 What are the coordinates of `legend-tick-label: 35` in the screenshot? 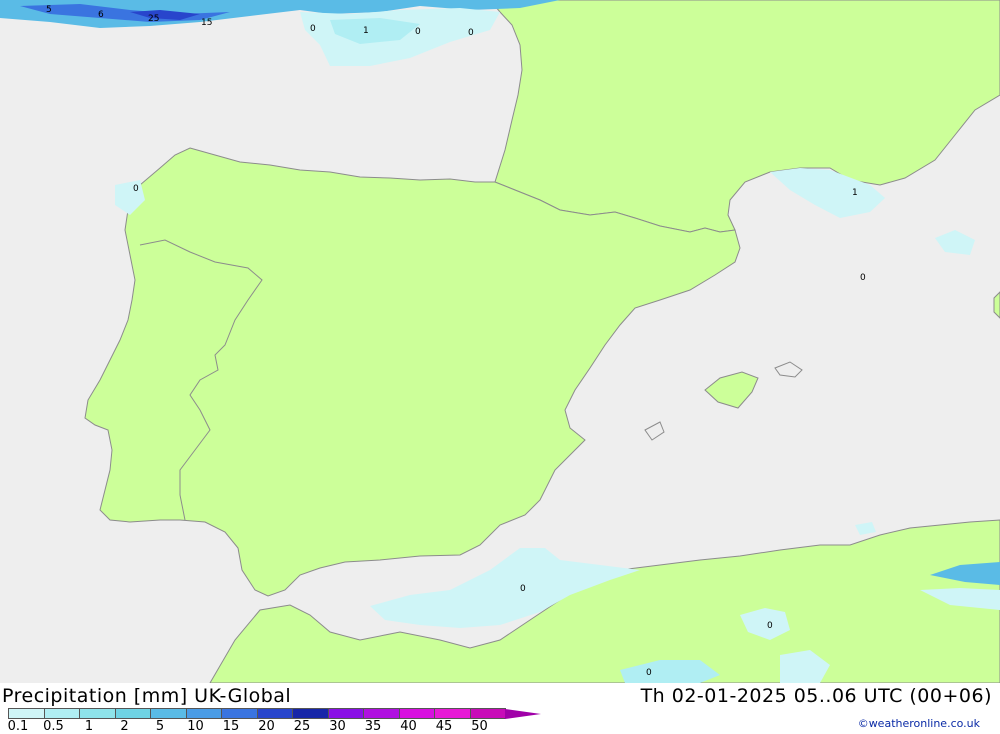 It's located at (373, 726).